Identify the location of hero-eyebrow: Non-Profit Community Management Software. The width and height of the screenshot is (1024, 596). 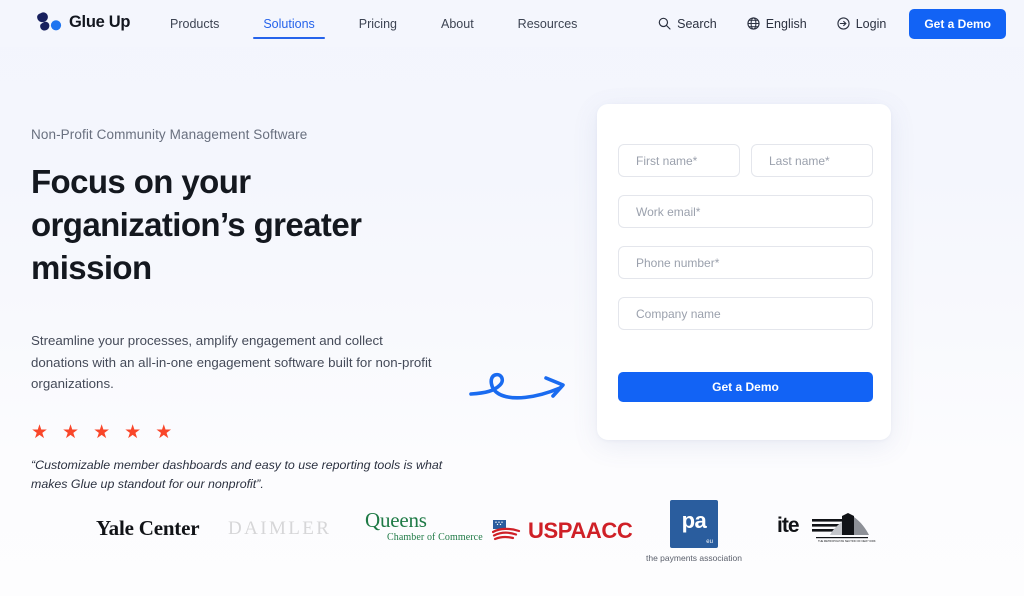
(169, 134).